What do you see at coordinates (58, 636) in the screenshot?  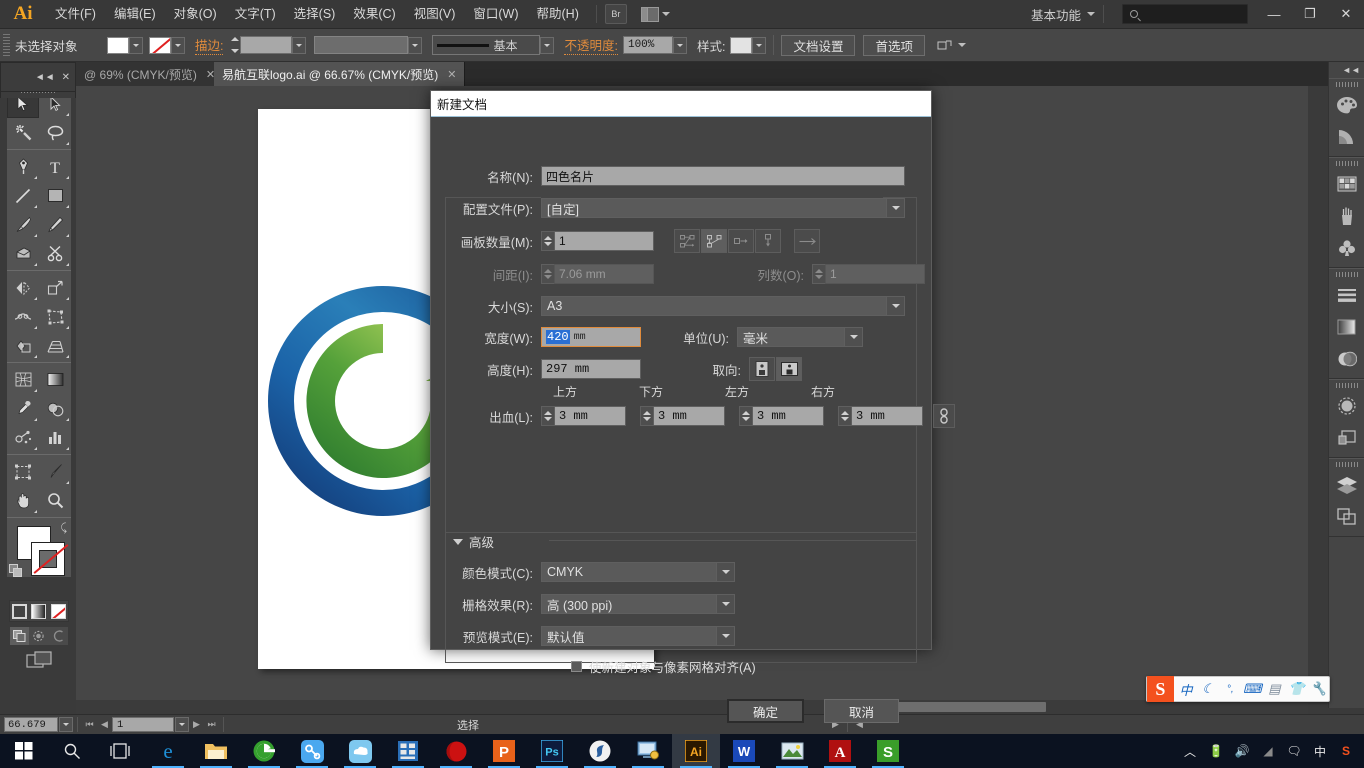 I see `draw-inside-button` at bounding box center [58, 636].